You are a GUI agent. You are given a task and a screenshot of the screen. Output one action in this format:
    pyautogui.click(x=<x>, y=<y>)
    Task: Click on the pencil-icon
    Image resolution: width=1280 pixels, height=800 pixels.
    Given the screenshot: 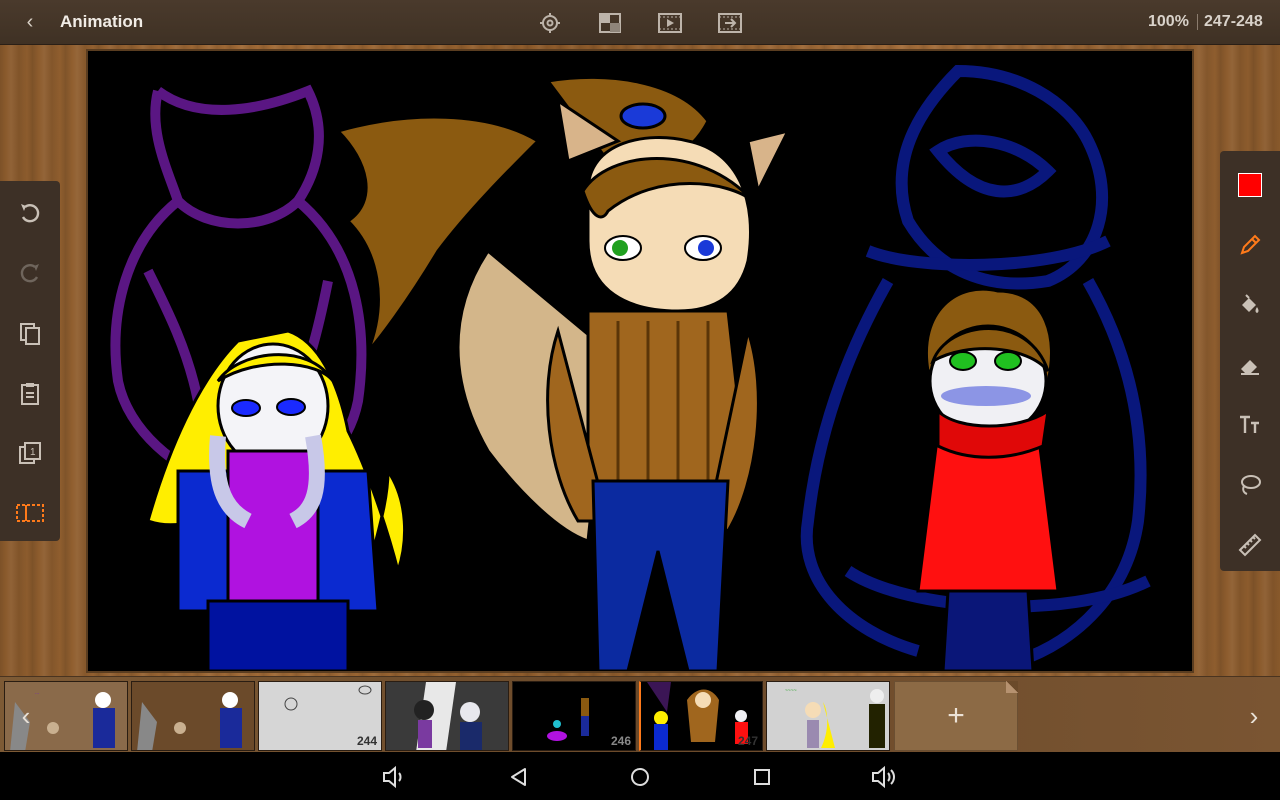 What is the action you would take?
    pyautogui.click(x=1250, y=244)
    